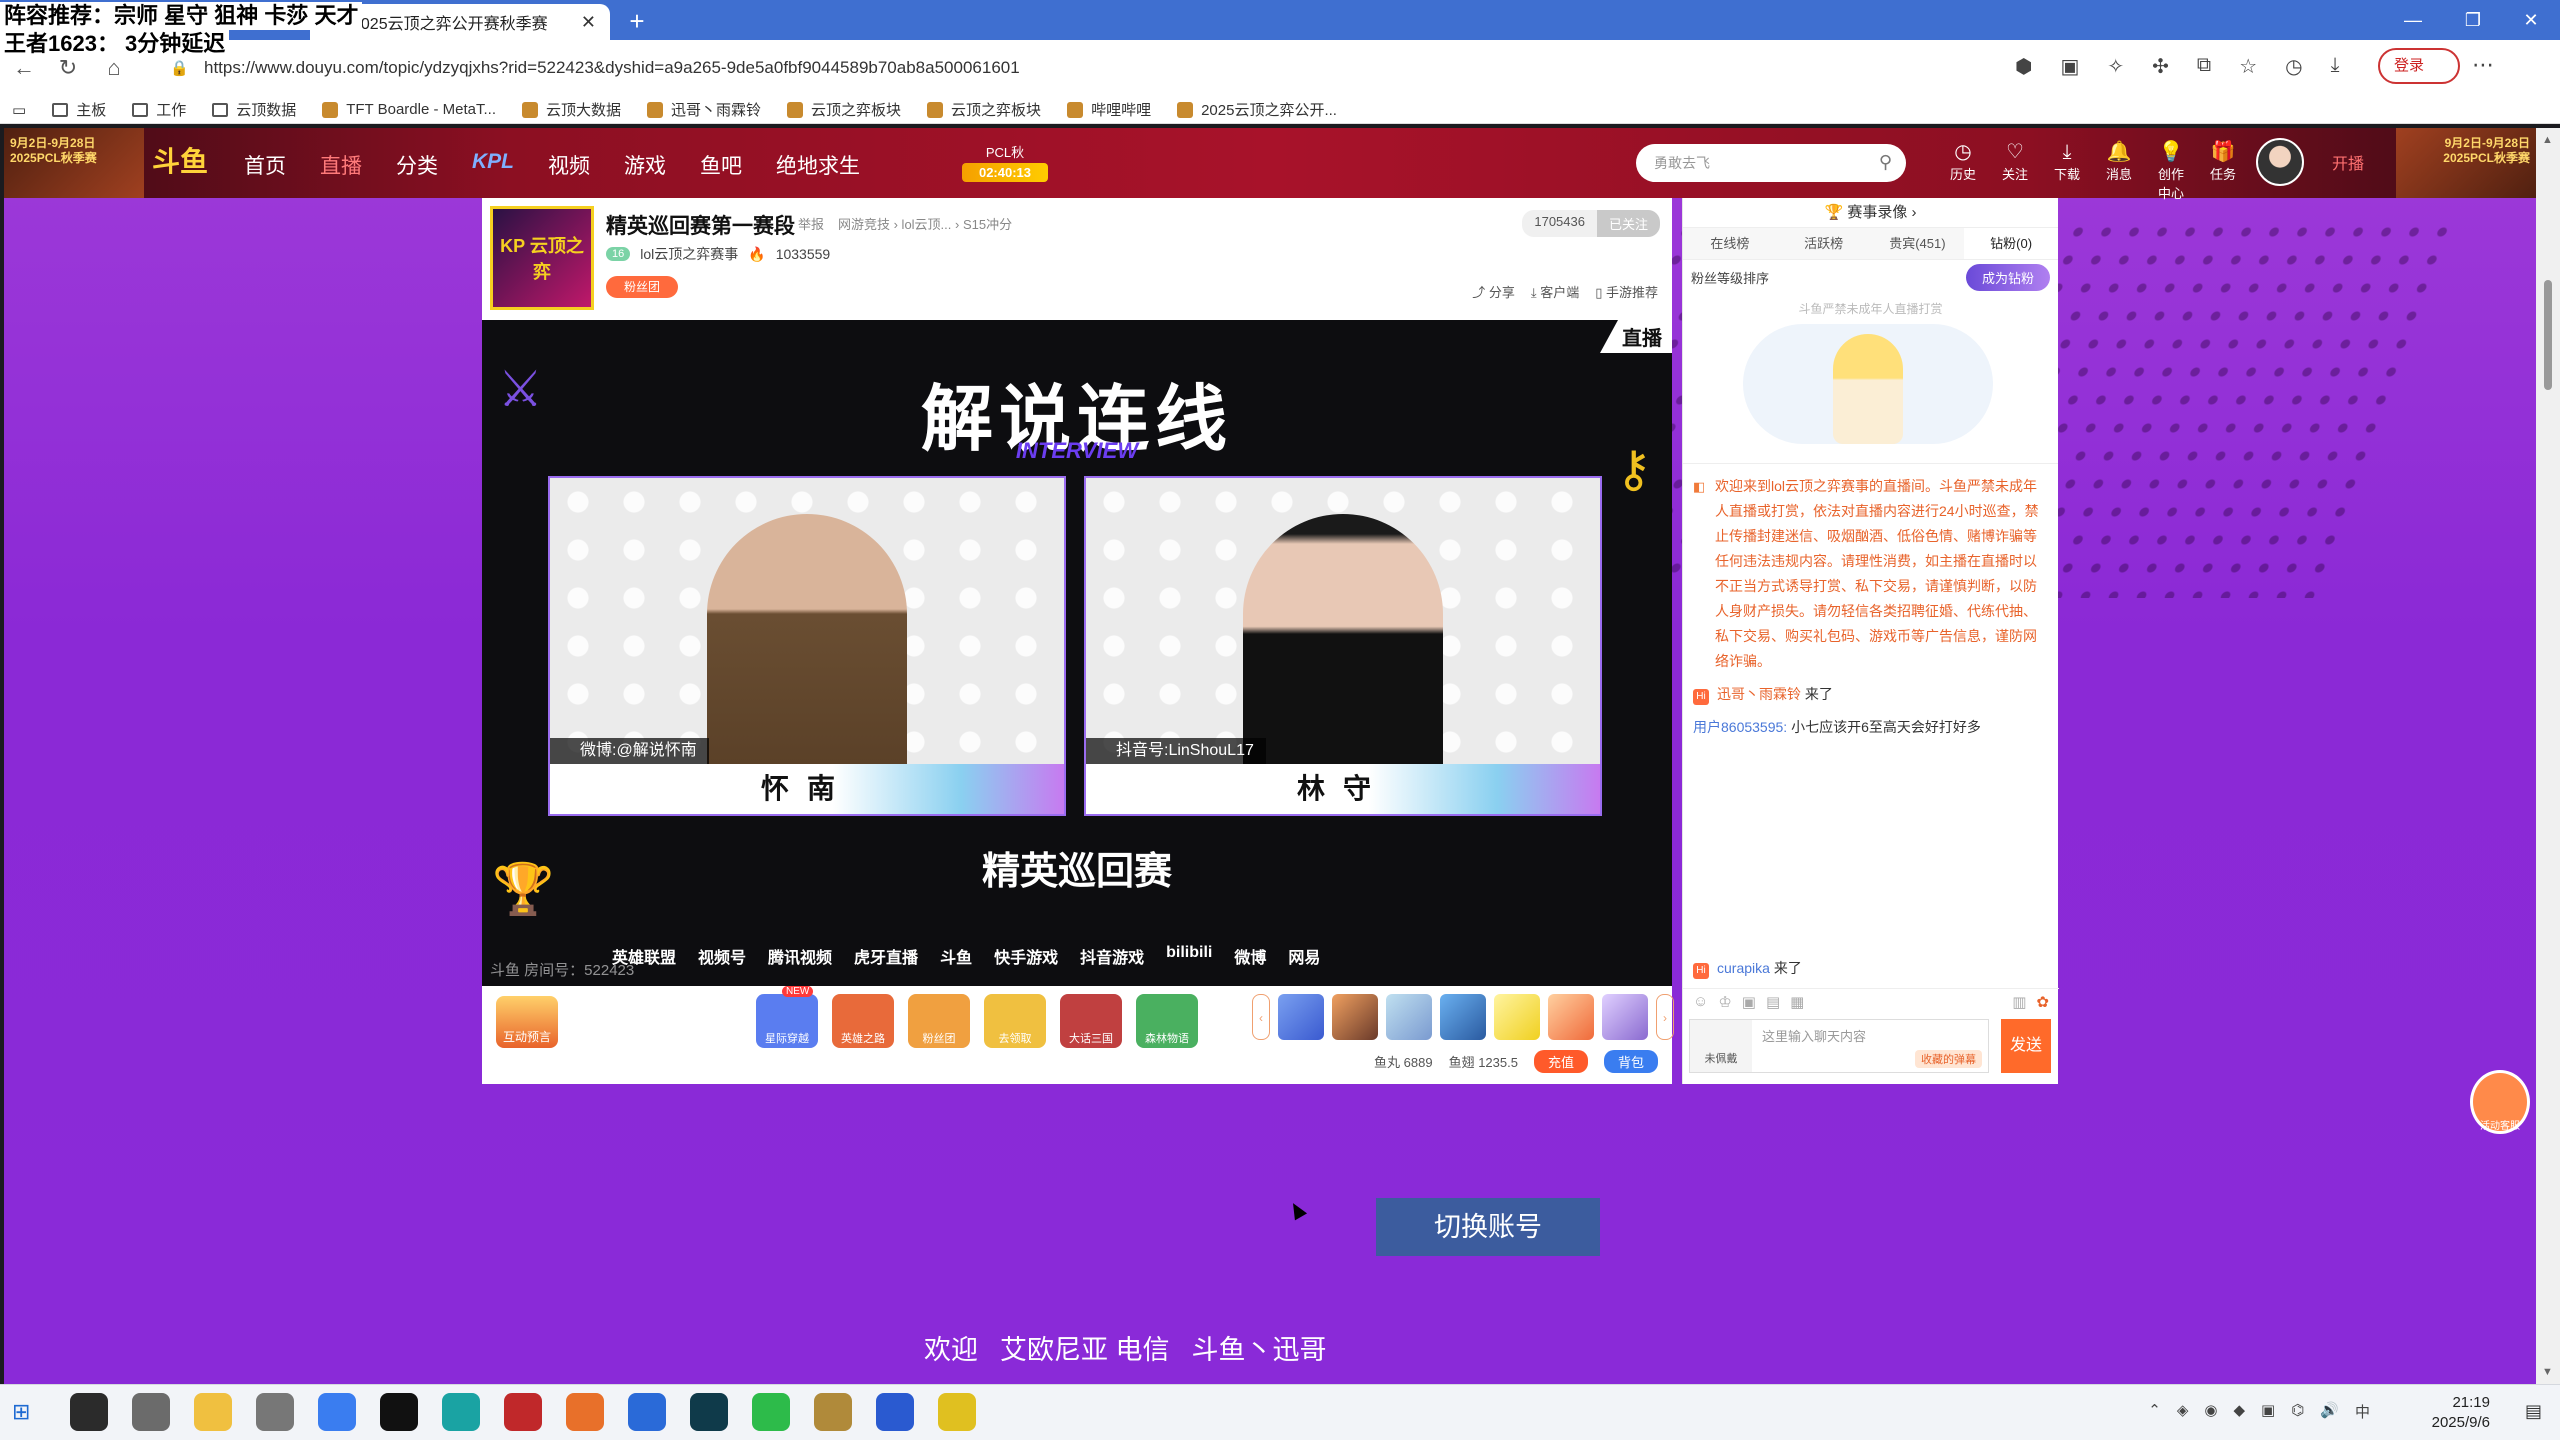  Describe the element at coordinates (2280, 162) in the screenshot. I see `user-avatar` at that location.